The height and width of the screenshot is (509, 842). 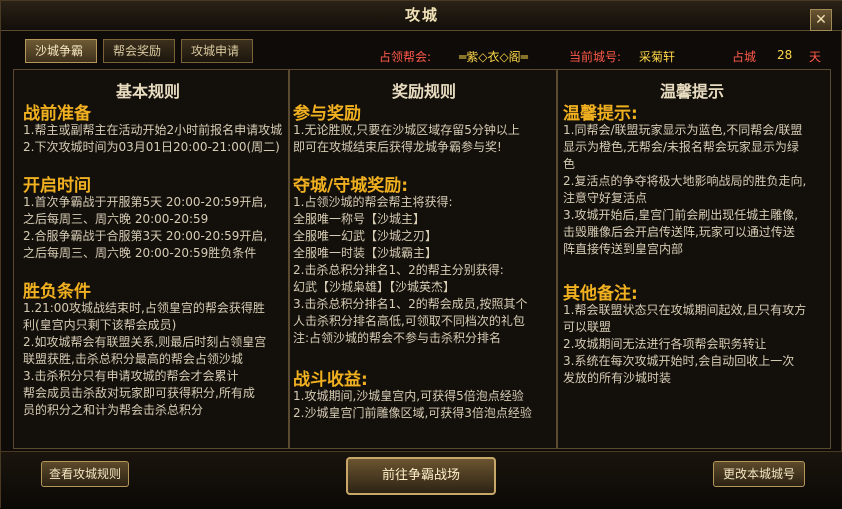 I want to click on col1-victory-line: 3.击杀积分只有申请攻城的帮会才会累计, so click(x=131, y=376).